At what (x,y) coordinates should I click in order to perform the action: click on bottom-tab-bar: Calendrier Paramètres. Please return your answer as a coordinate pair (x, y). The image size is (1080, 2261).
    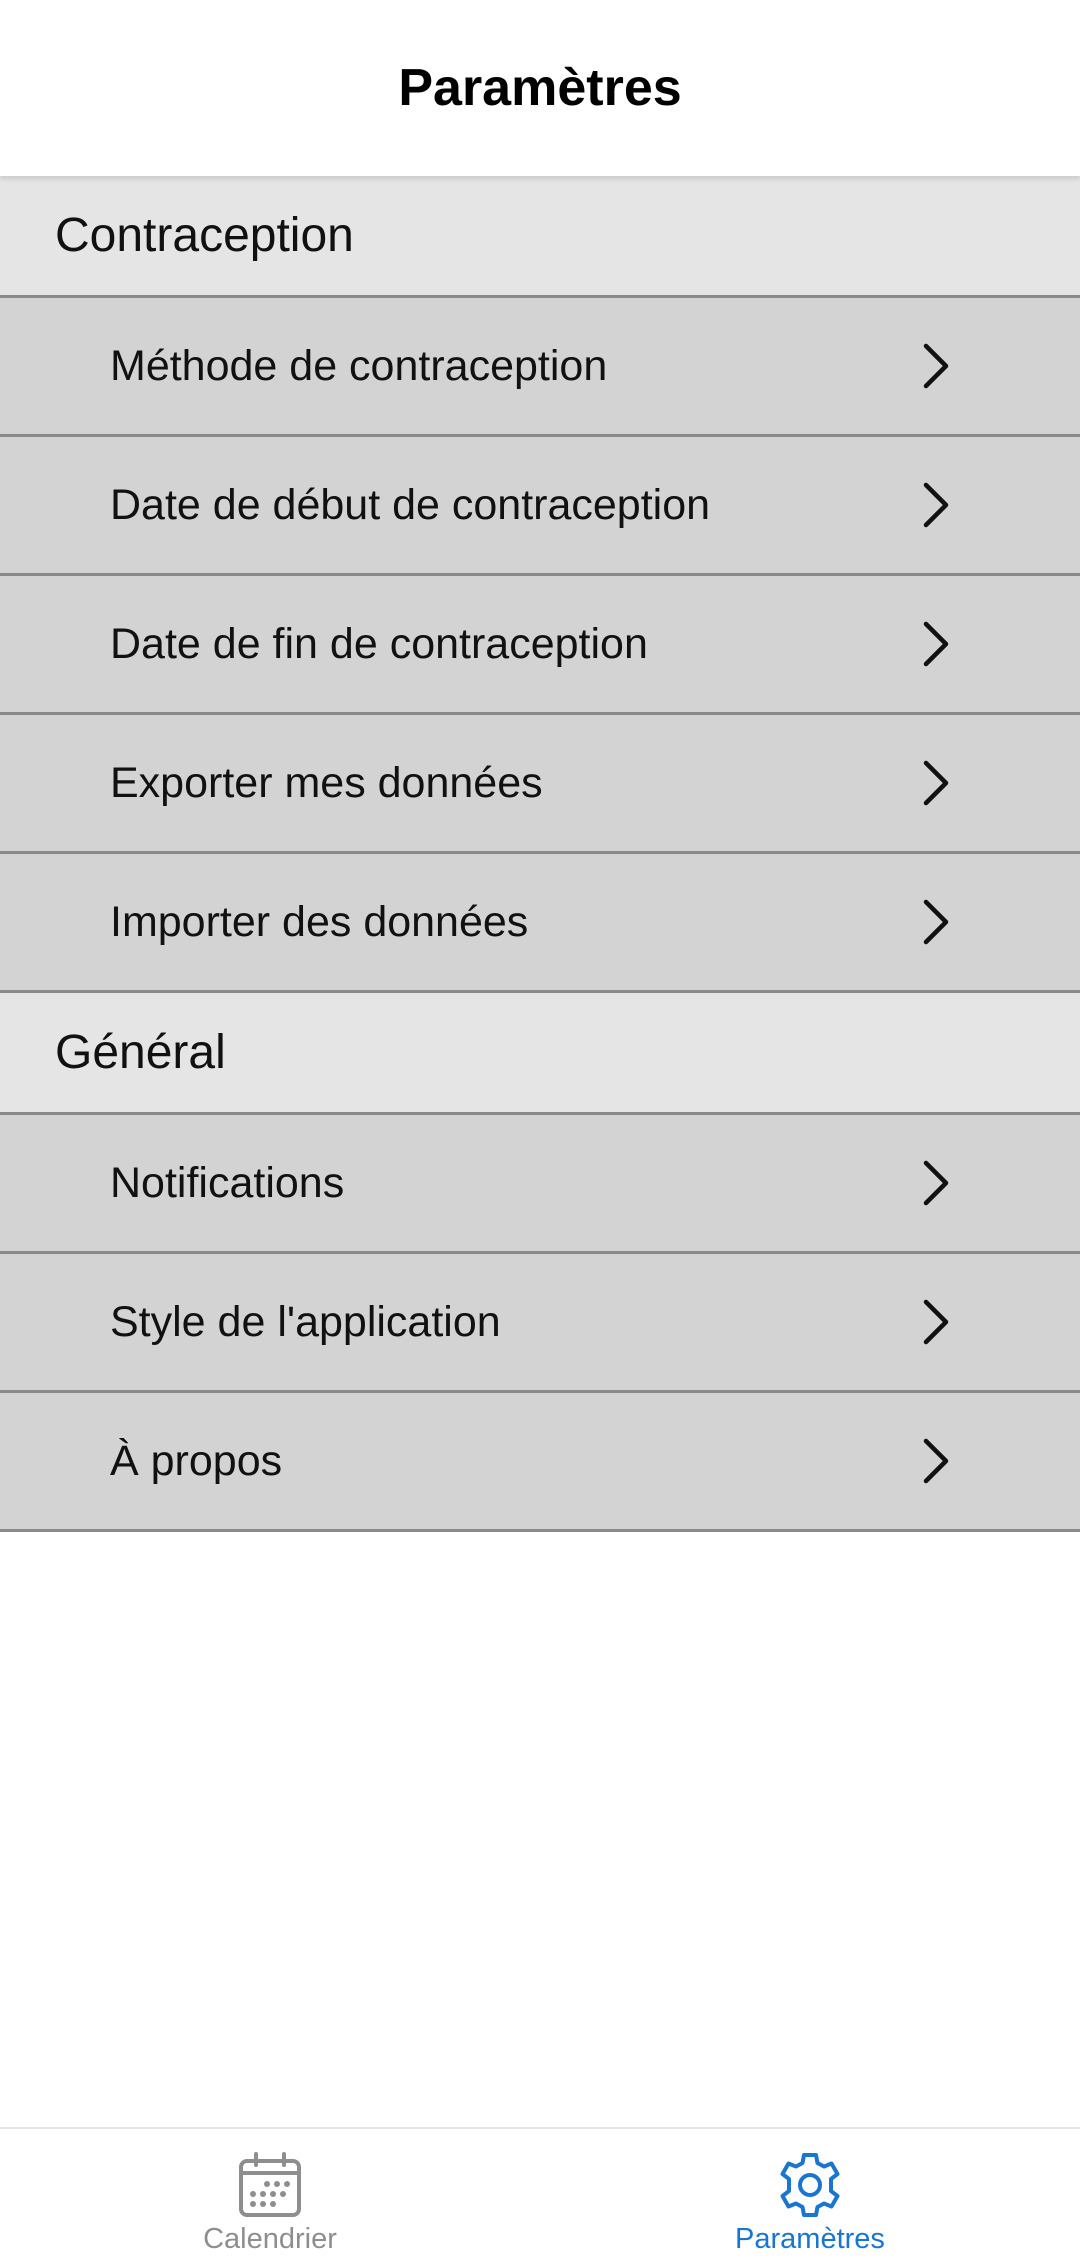
    Looking at the image, I should click on (540, 2194).